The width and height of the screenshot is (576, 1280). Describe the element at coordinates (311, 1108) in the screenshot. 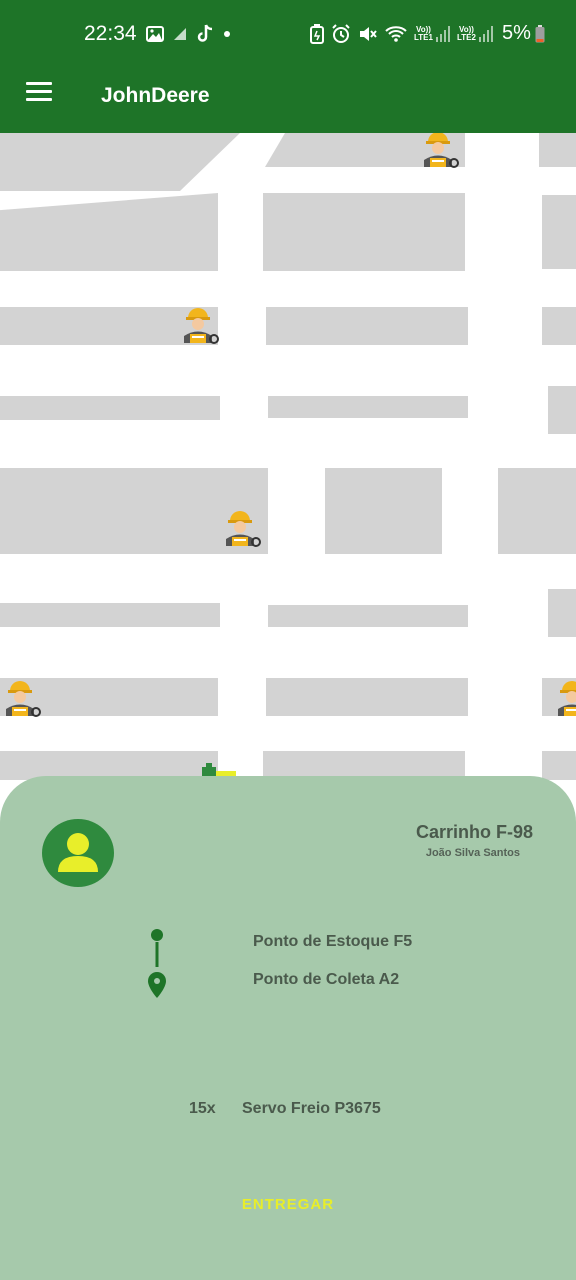

I see `item-name: Servo Freio P3675` at that location.